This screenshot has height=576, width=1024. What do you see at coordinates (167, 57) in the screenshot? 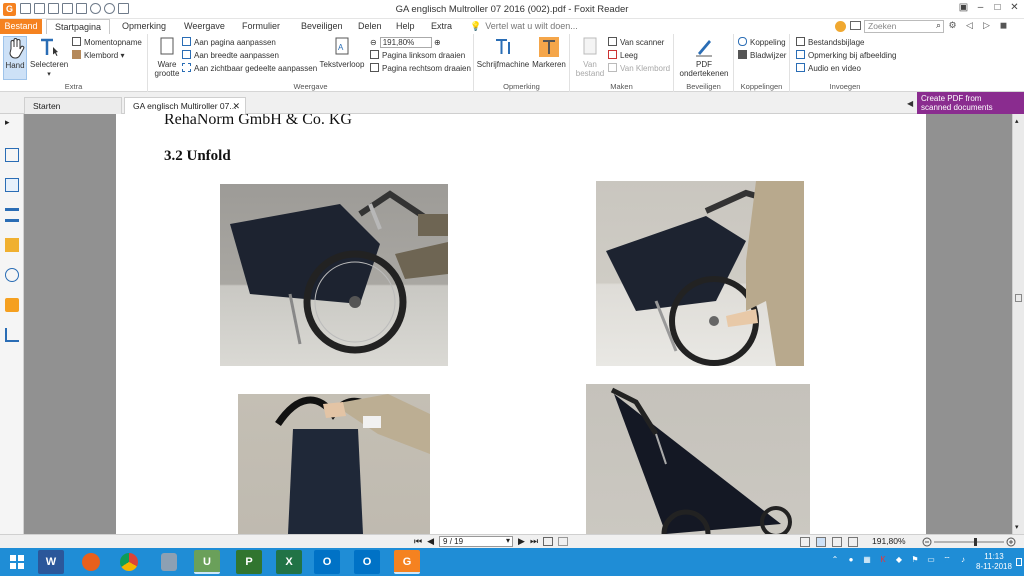
I see `actual-size-button: Ware grootte` at bounding box center [167, 57].